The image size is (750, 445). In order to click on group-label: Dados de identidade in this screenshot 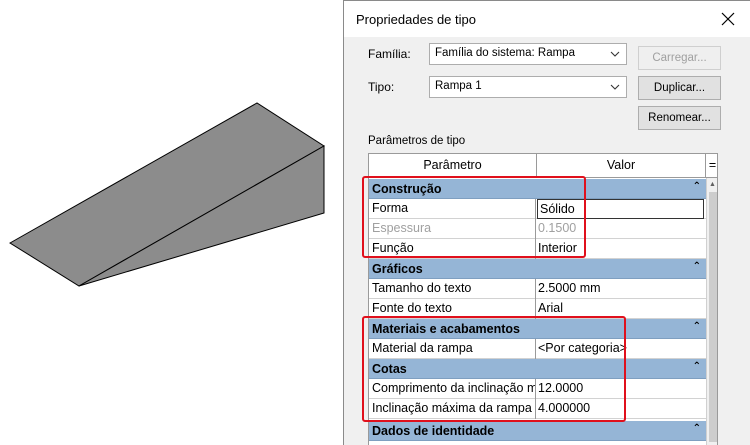, I will do `click(433, 431)`.